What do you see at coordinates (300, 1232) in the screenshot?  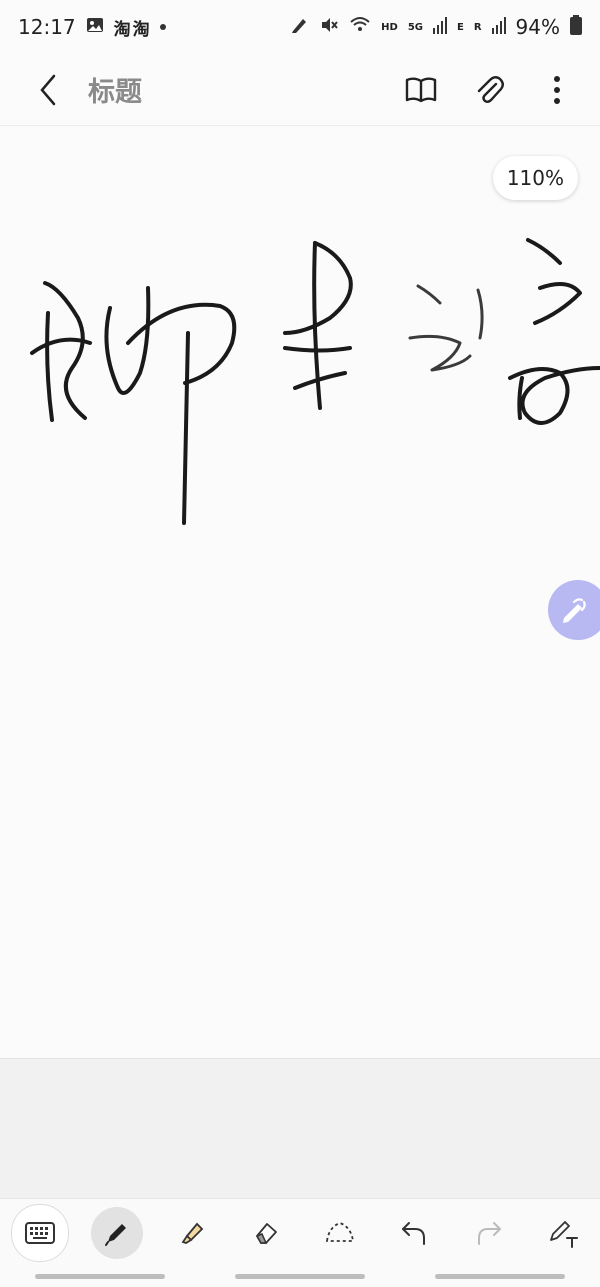 I see `drawing-toolbar` at bounding box center [300, 1232].